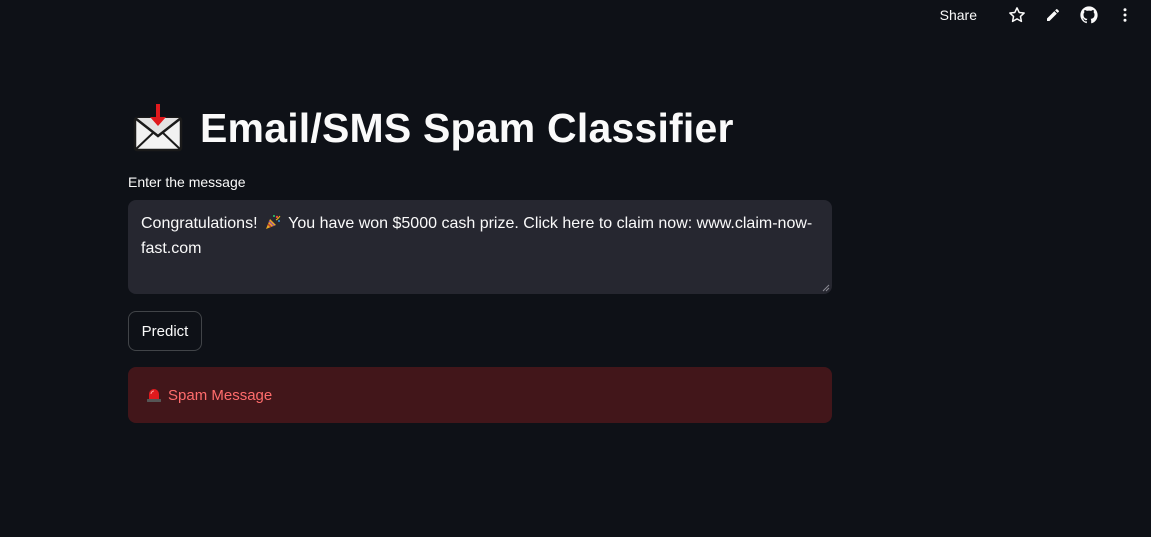 The image size is (1151, 537). What do you see at coordinates (187, 182) in the screenshot?
I see `message-input-label: Enter the message` at bounding box center [187, 182].